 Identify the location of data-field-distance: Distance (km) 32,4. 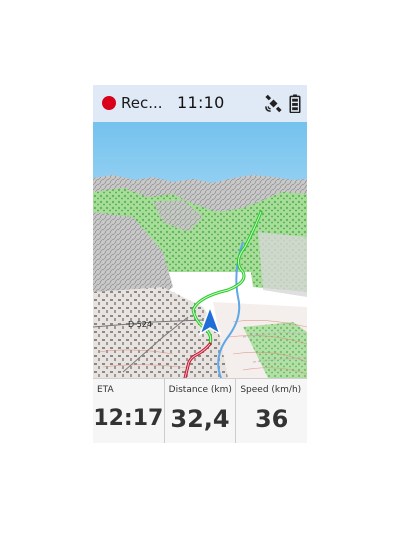
(201, 411).